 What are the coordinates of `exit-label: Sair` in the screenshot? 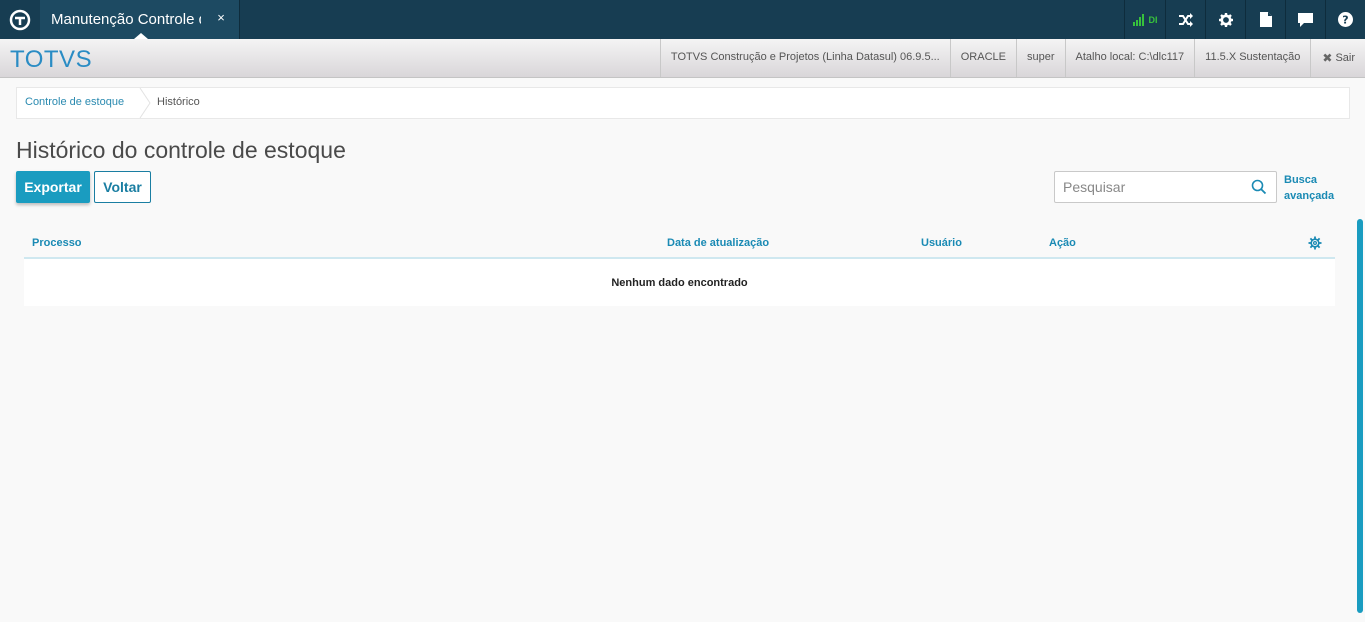 It's located at (1345, 58).